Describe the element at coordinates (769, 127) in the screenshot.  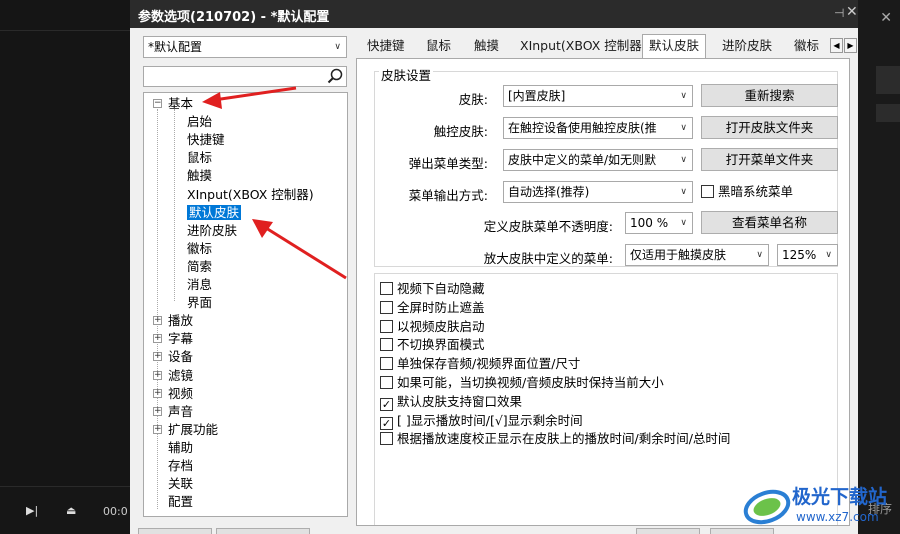
I see `open-skin-folder-button: 打开皮肤文件夹` at that location.